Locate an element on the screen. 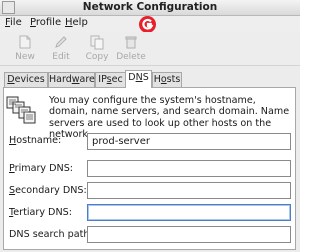 The height and width of the screenshot is (252, 320). new-icon is located at coordinates (25, 42).